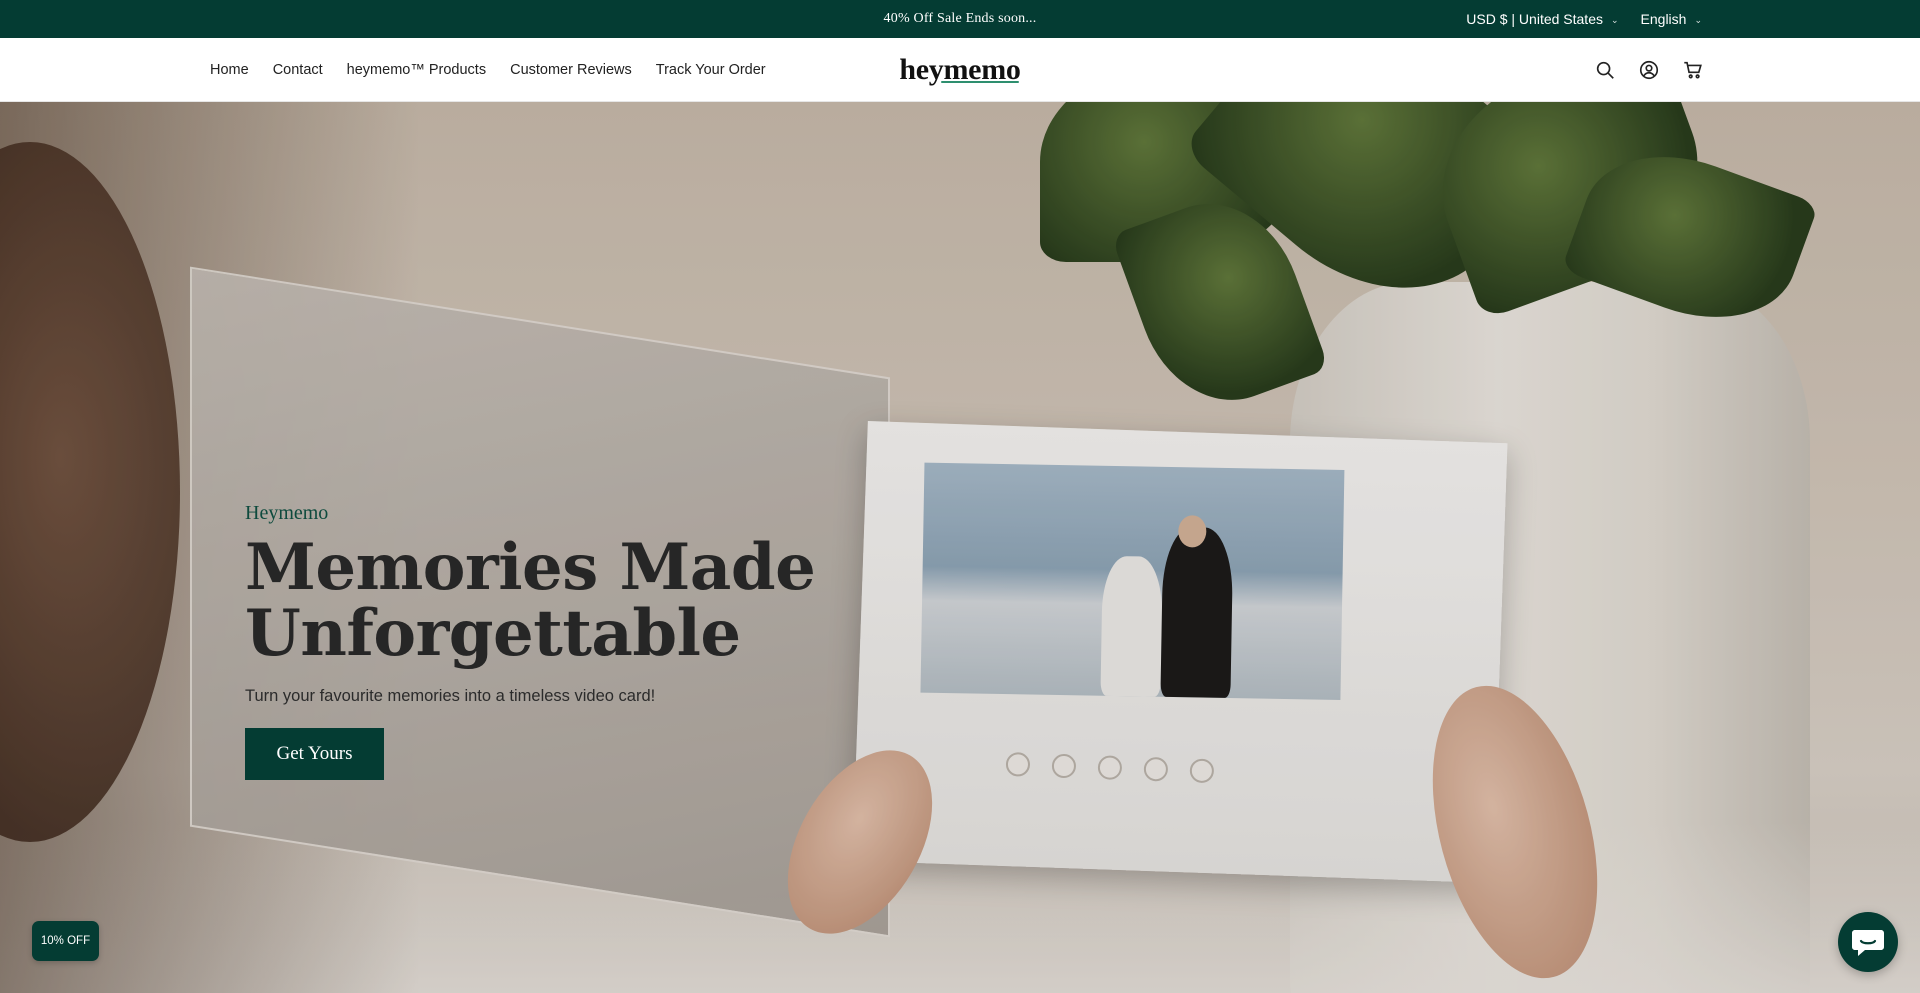 The image size is (1920, 993). I want to click on search-icon, so click(1605, 70).